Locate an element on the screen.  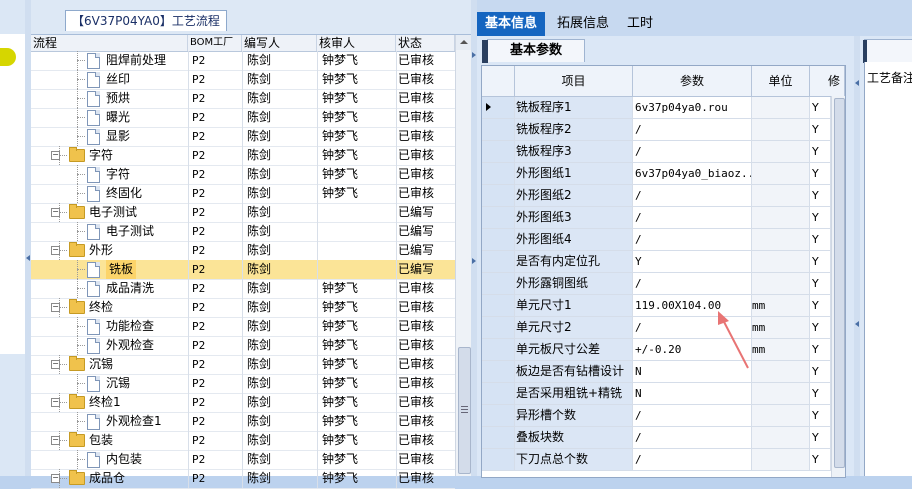
param-scroll-thumb is located at coordinates (839, 283).